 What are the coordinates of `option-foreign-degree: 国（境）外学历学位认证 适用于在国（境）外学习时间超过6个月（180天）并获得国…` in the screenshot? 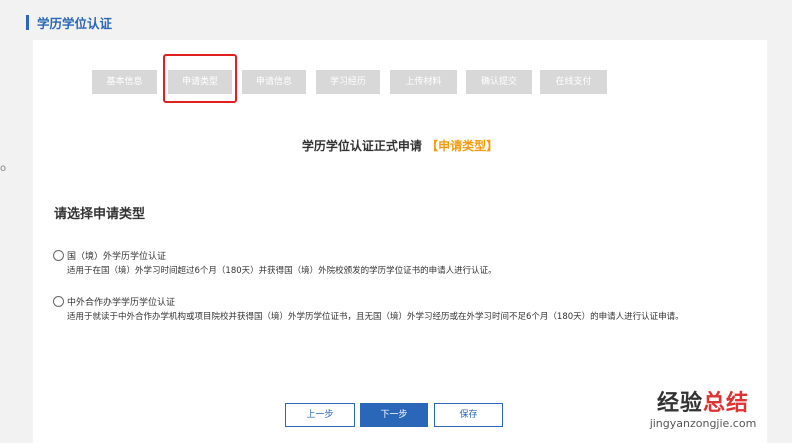 It's located at (403, 263).